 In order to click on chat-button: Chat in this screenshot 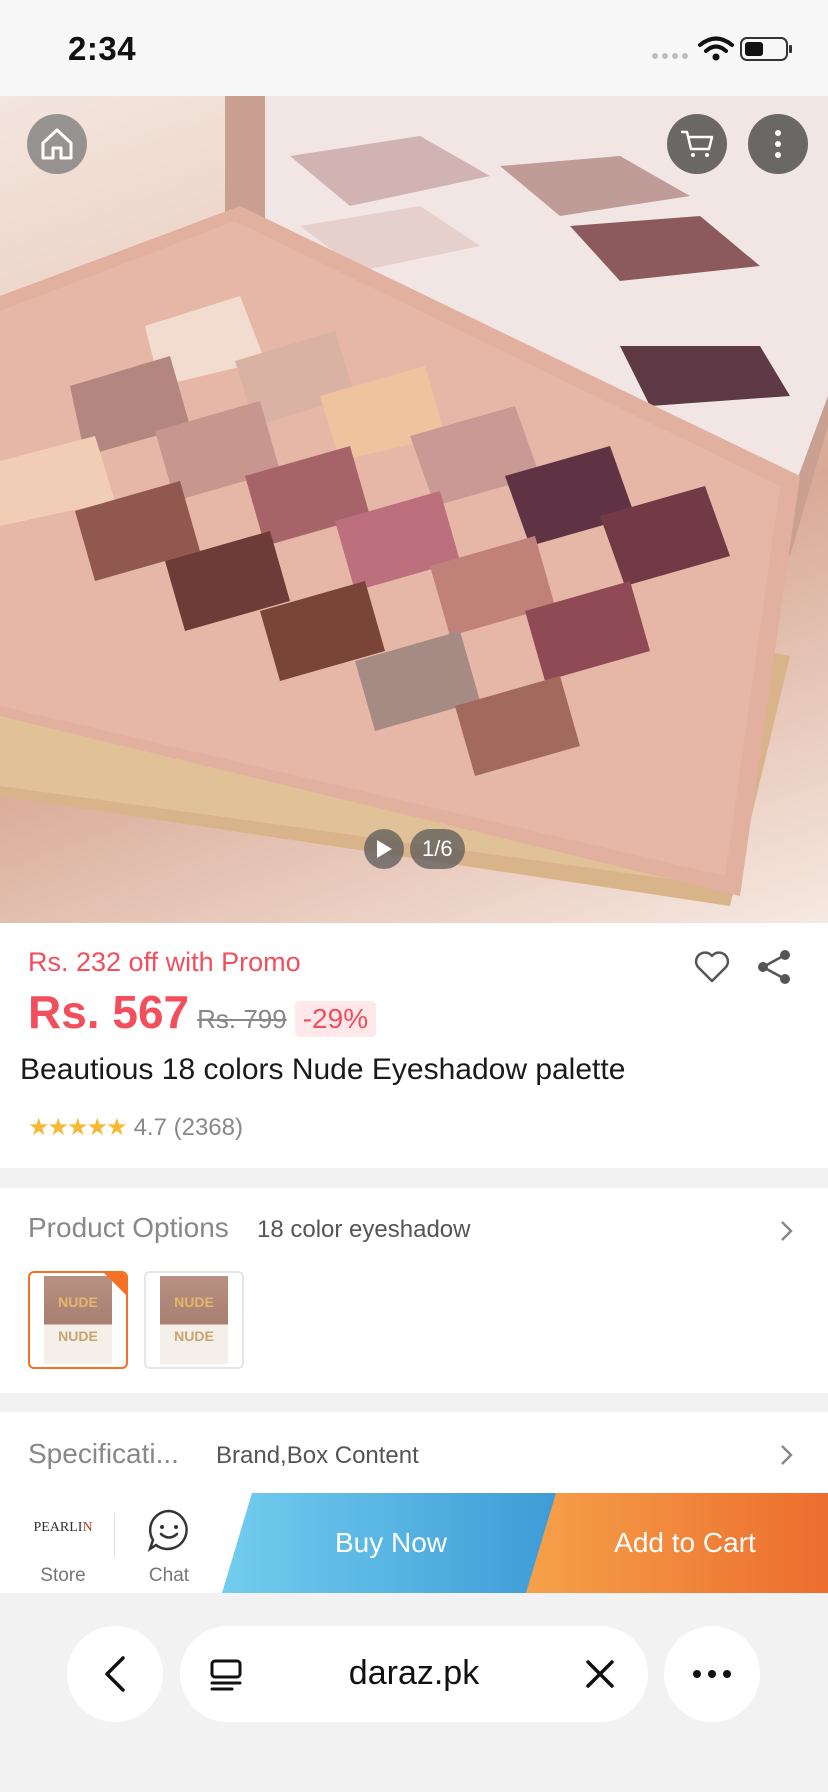, I will do `click(169, 1545)`.